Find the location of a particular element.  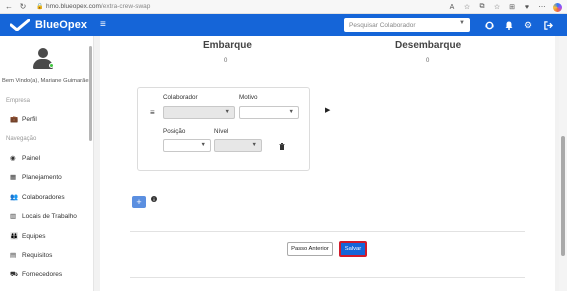

sidebar-item-planejamento: ▦ Planejamento is located at coordinates (36, 177).